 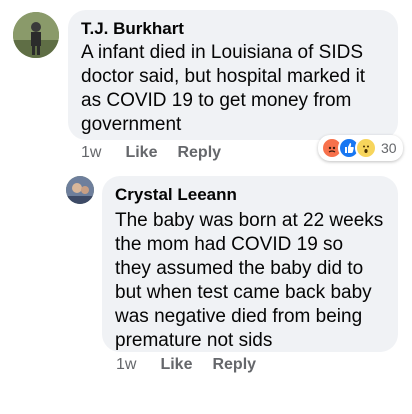 I want to click on reaction-count: 30, so click(x=389, y=148).